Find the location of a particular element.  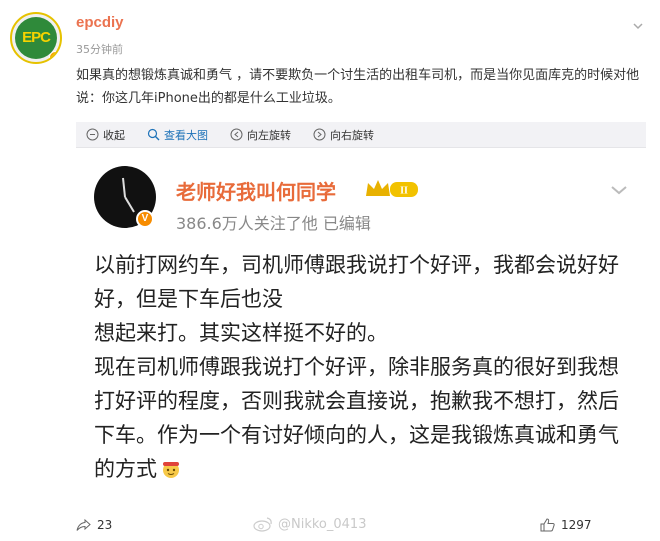

rotate-right-button: 向右旋转 is located at coordinates (343, 135).